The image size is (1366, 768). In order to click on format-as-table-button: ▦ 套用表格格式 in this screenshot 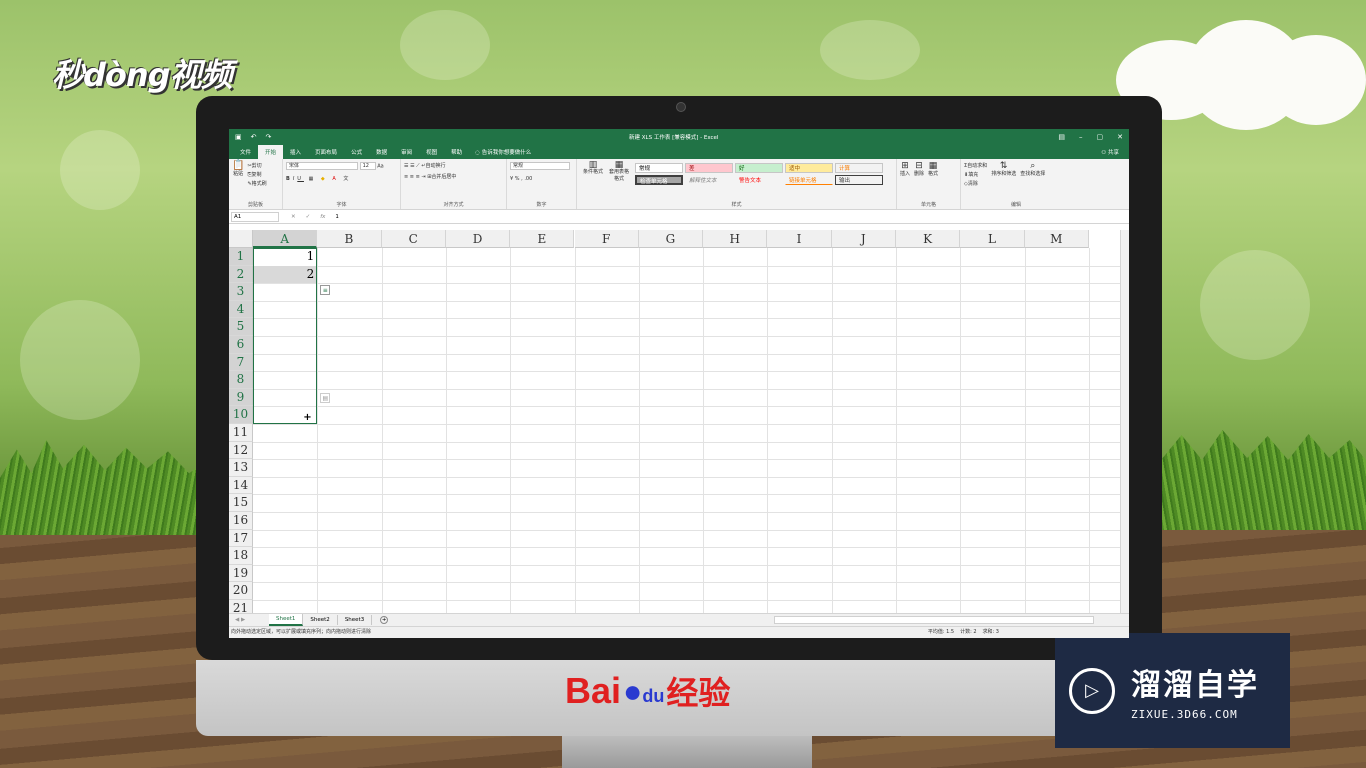, I will do `click(619, 172)`.